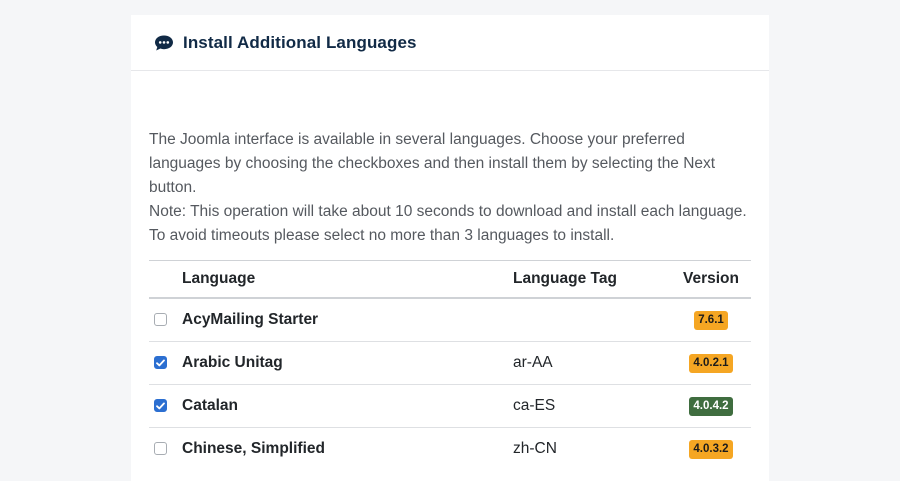 This screenshot has width=900, height=481. I want to click on language-name: Arabic Unitag, so click(347, 363).